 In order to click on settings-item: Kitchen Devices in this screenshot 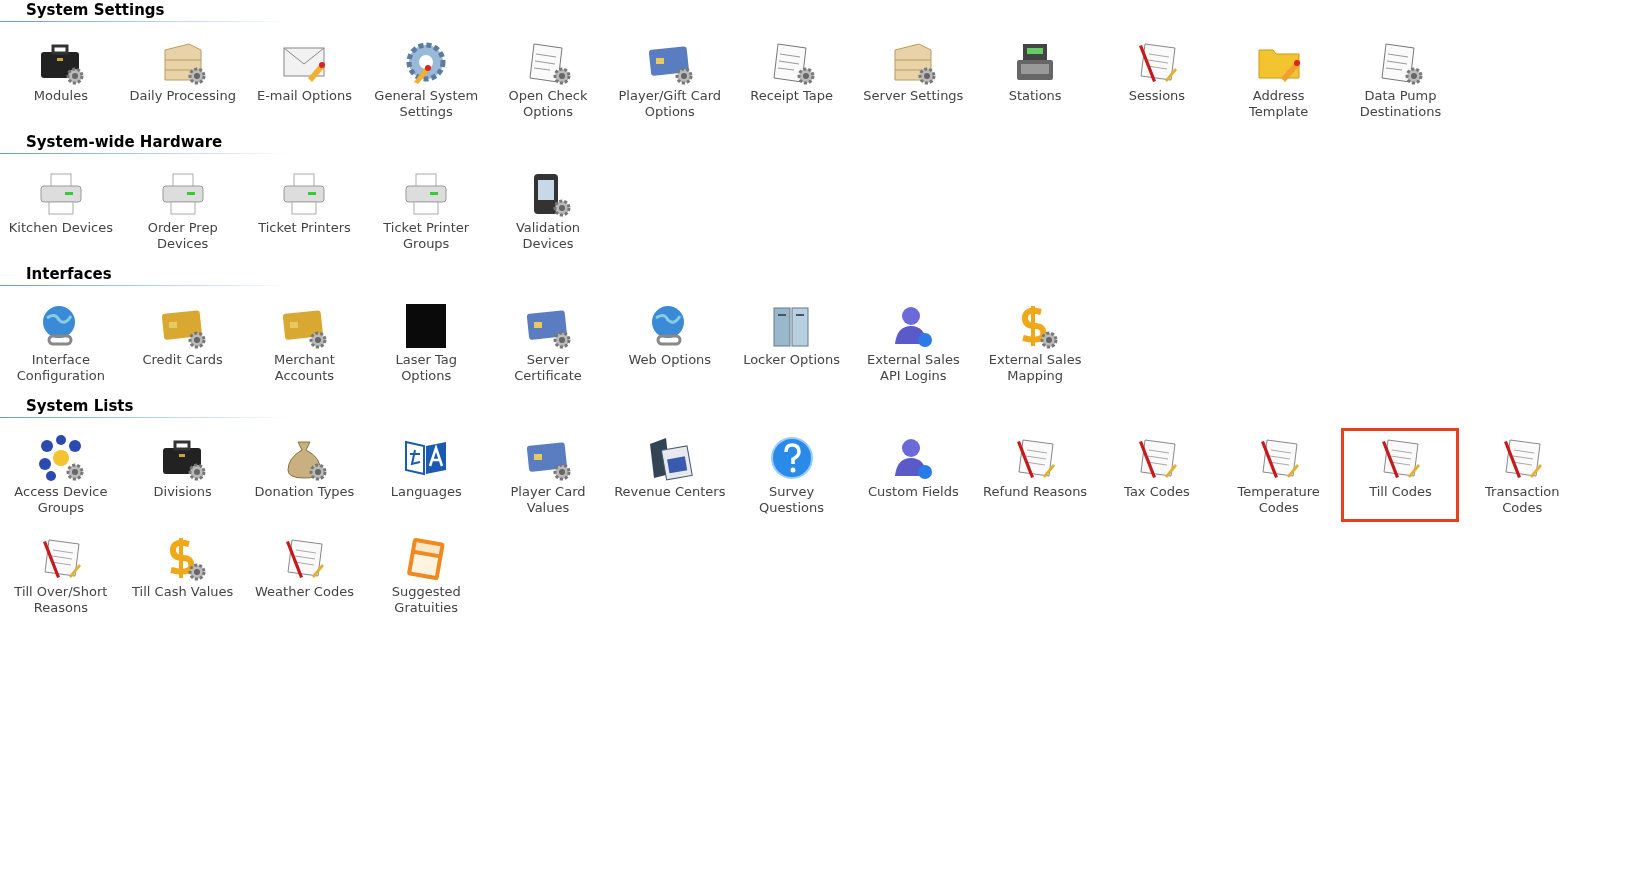, I will do `click(60, 211)`.